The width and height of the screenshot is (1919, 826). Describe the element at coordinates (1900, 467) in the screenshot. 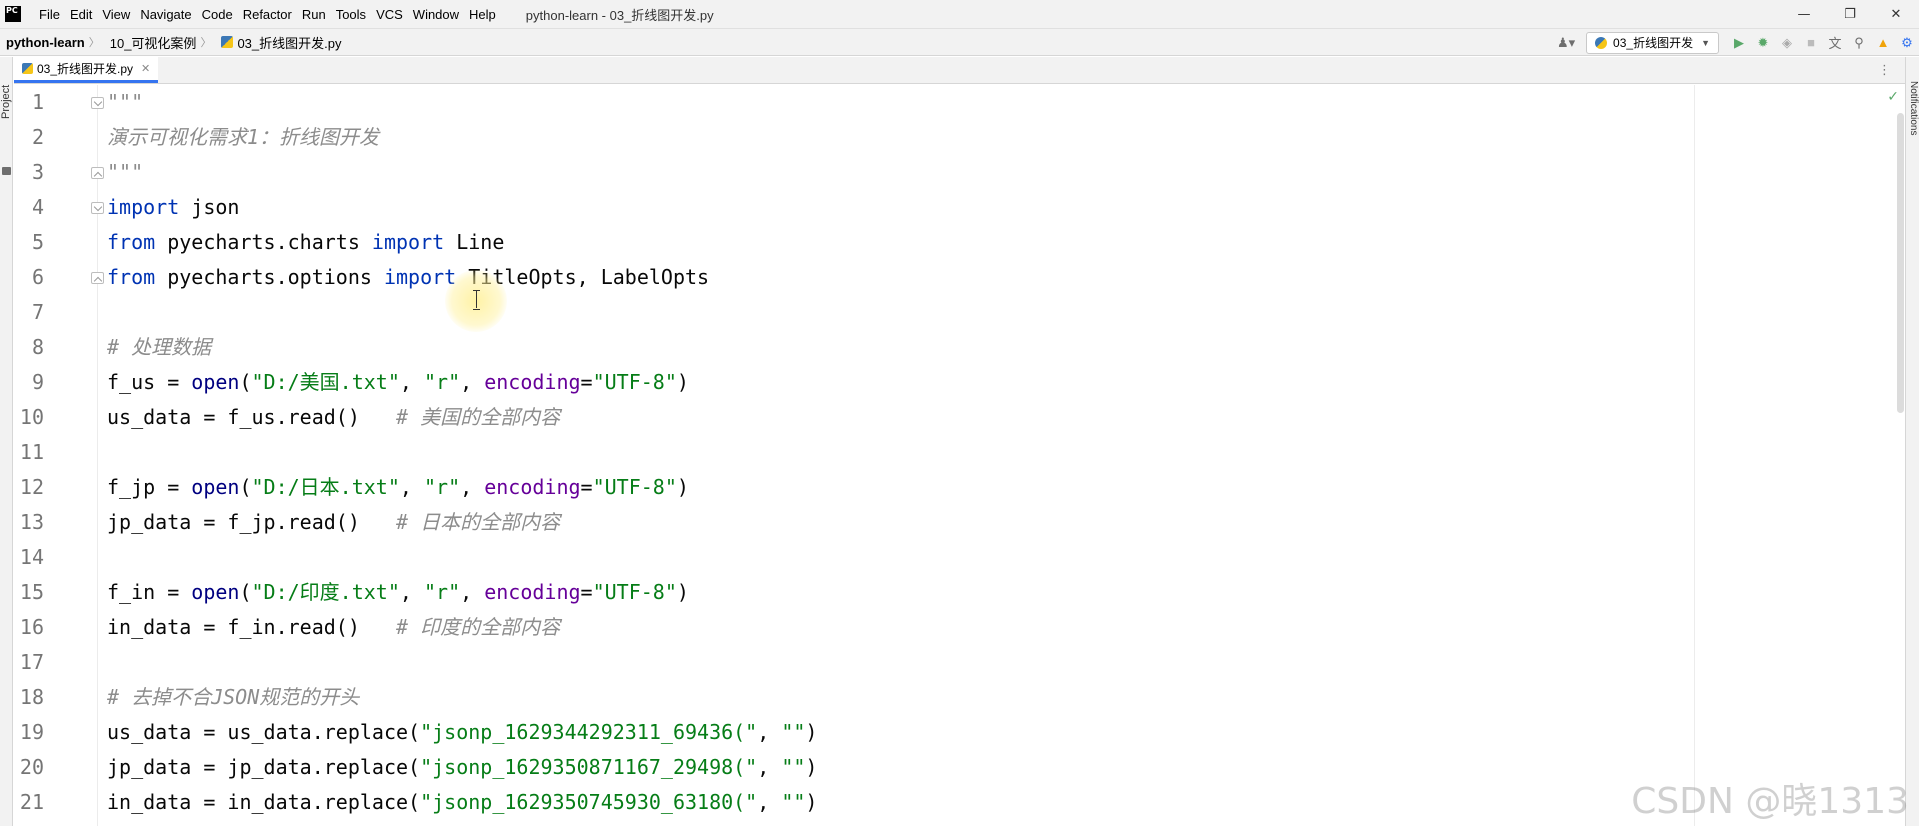

I see `vertical-scrollbar` at that location.